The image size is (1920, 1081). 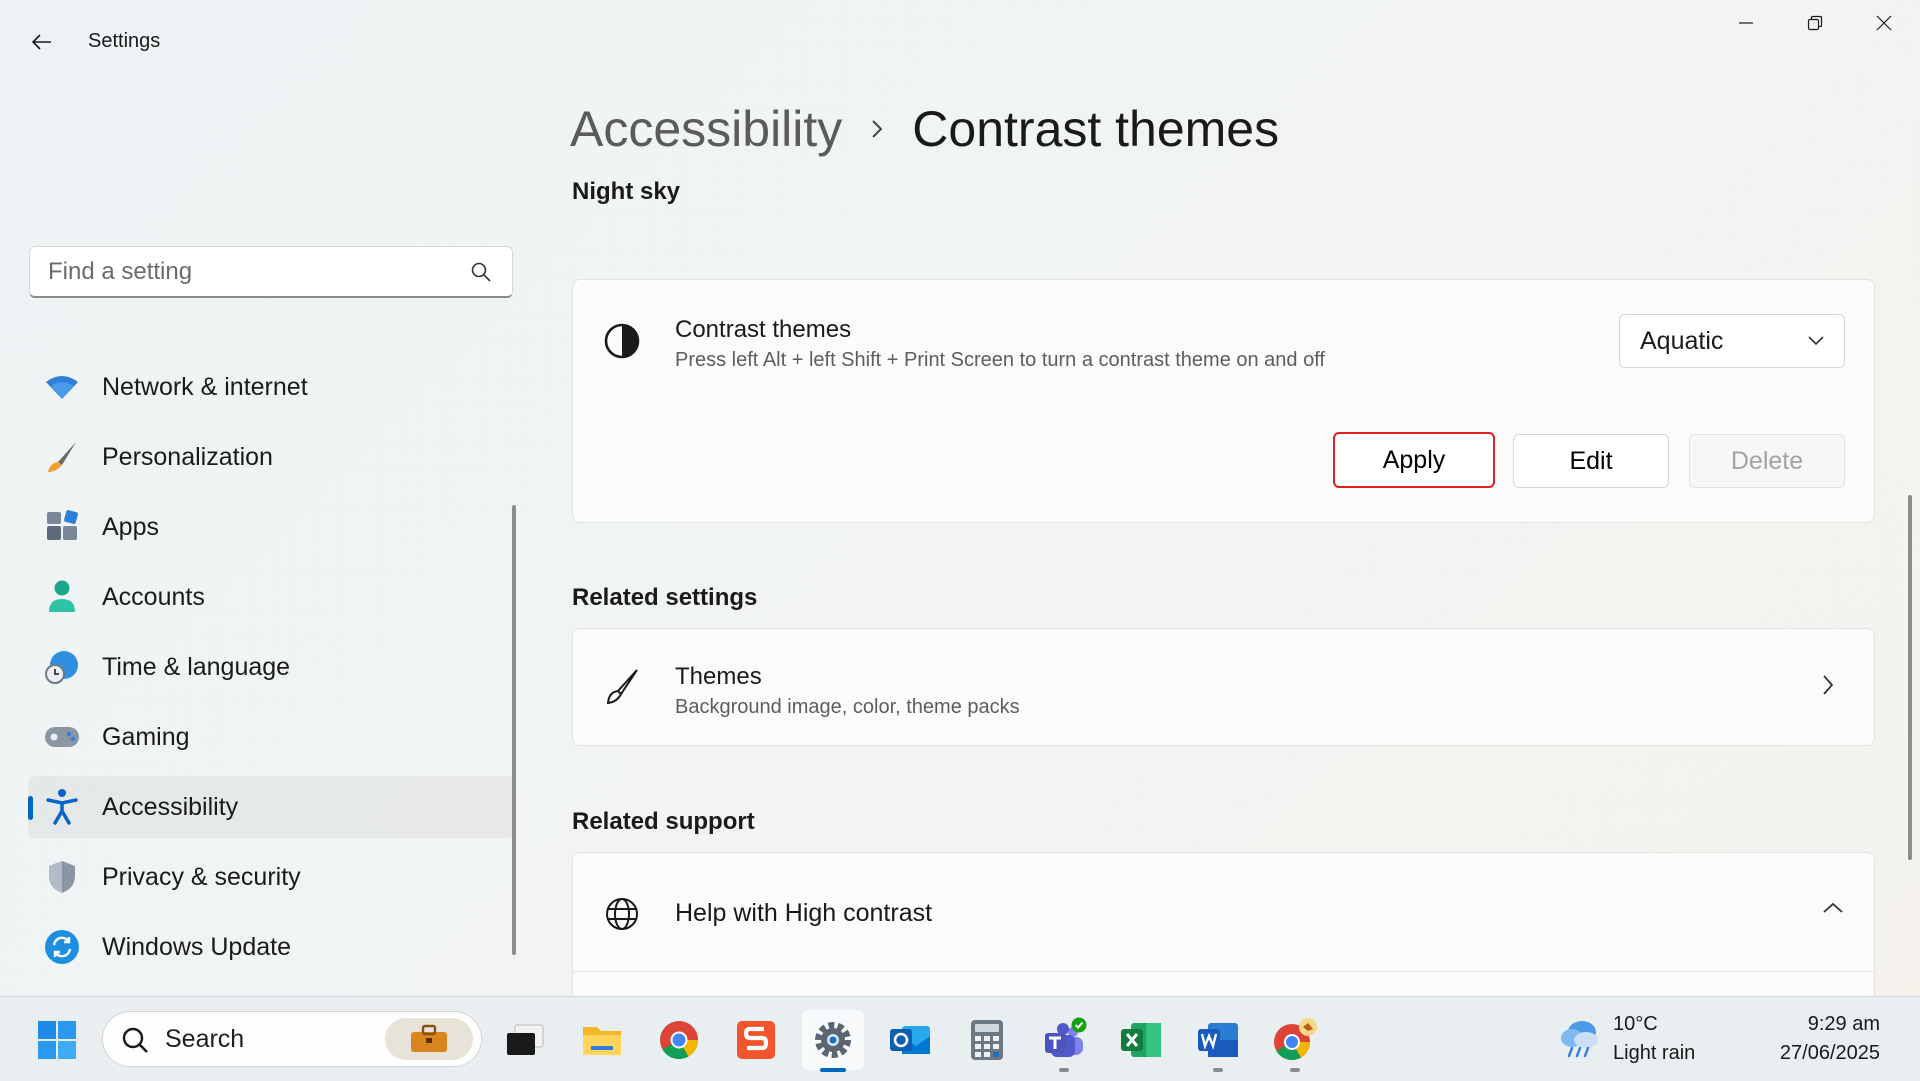 What do you see at coordinates (62, 457) in the screenshot?
I see `brush-icon` at bounding box center [62, 457].